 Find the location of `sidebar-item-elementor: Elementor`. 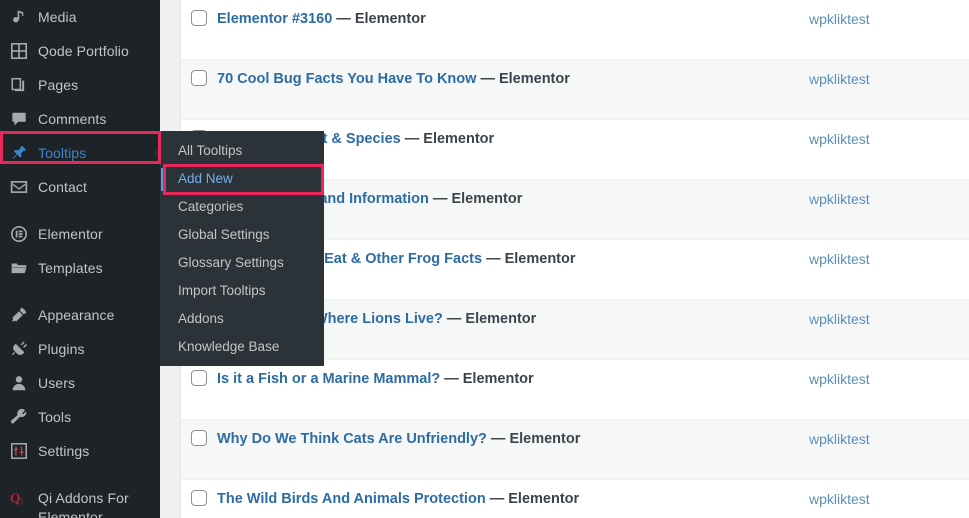

sidebar-item-elementor: Elementor is located at coordinates (80, 234).